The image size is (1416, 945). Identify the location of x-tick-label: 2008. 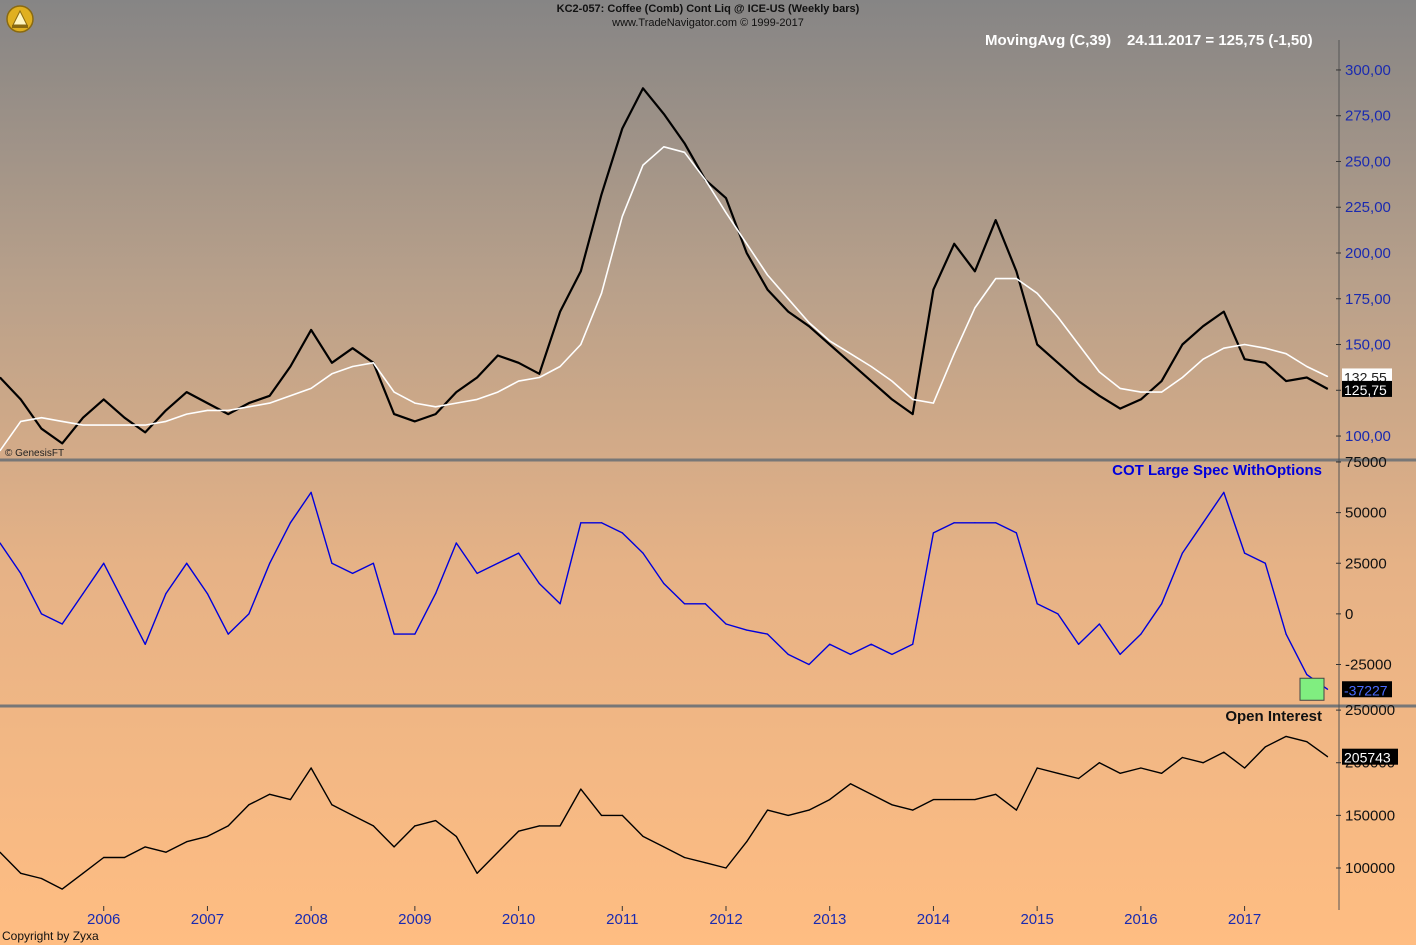
(310, 919).